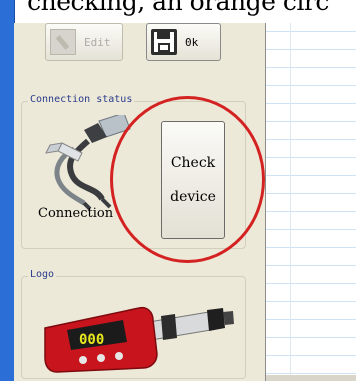 The height and width of the screenshot is (381, 356). I want to click on logo-title: Logo, so click(42, 274).